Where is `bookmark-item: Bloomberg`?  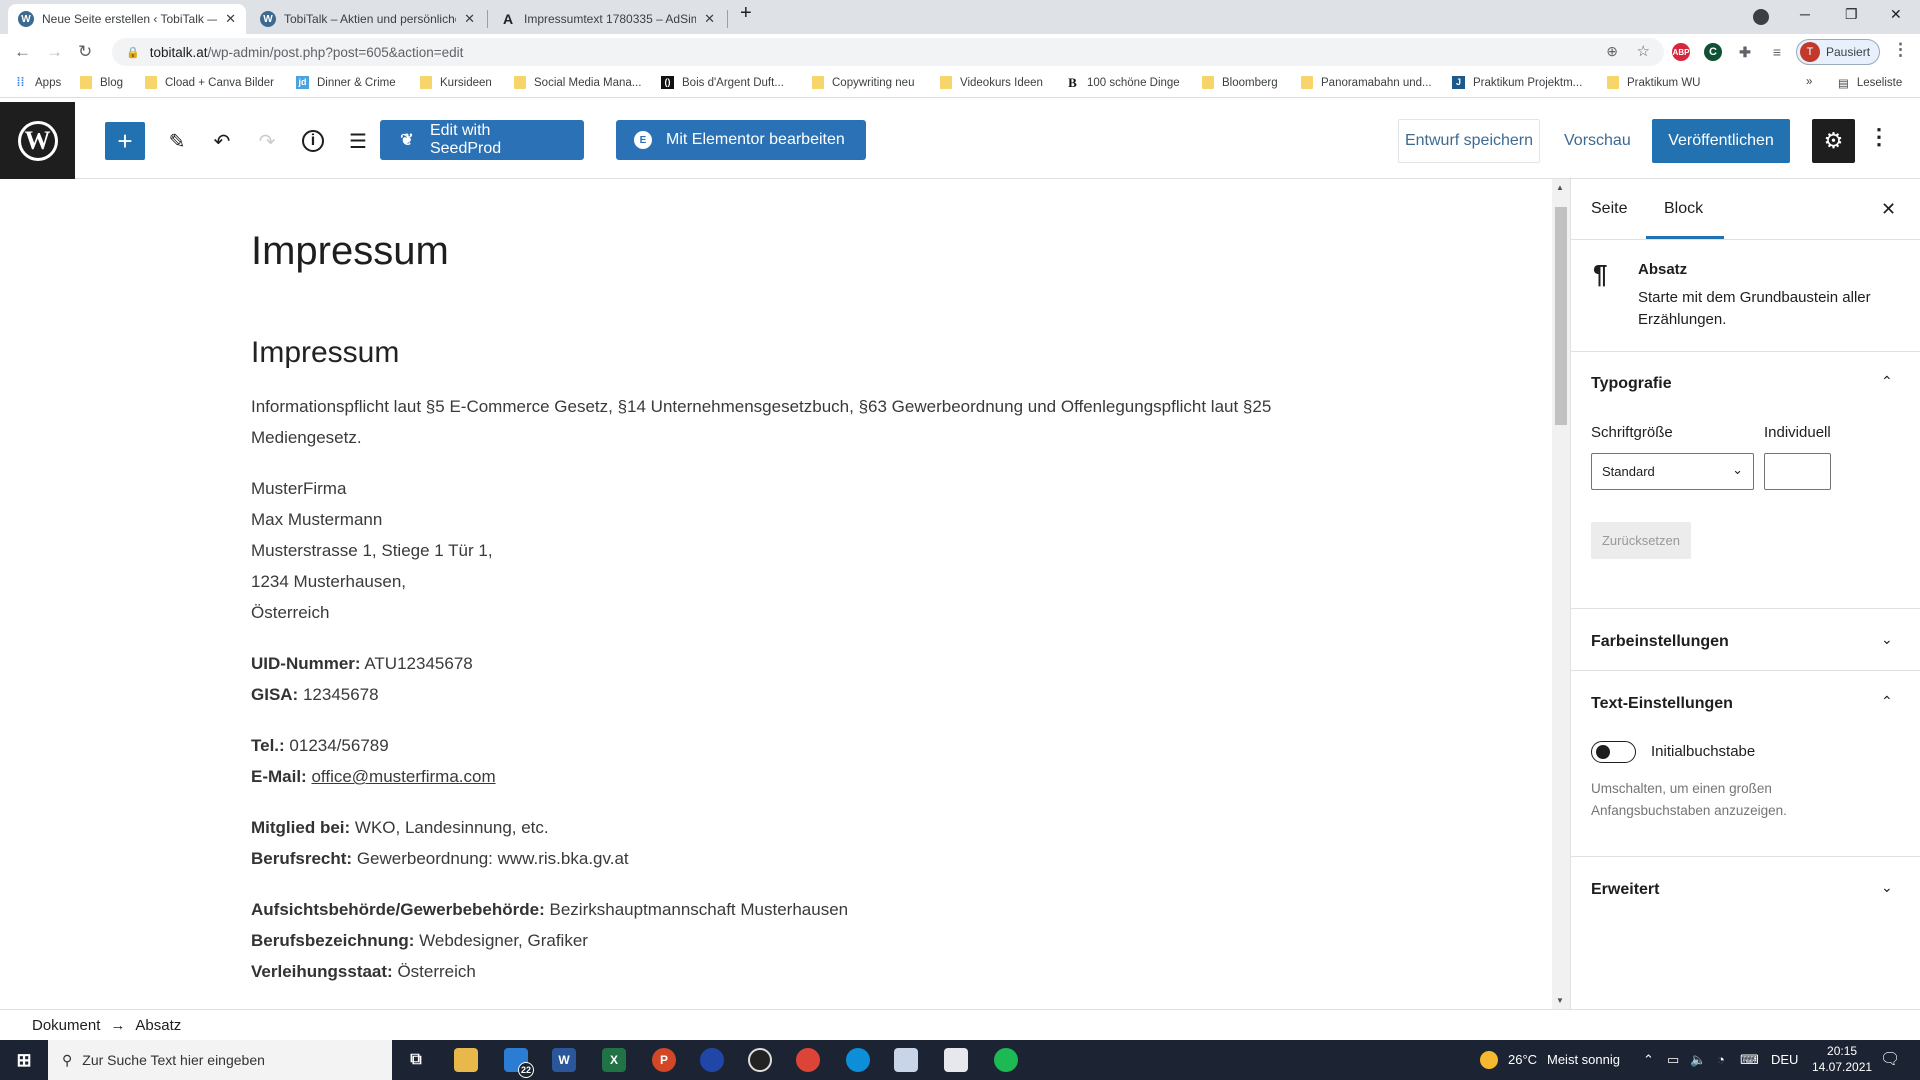 bookmark-item: Bloomberg is located at coordinates (1240, 82).